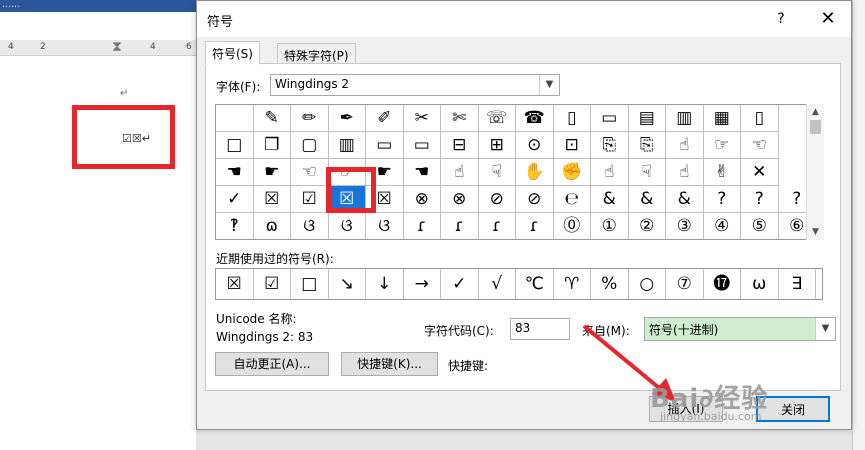 This screenshot has width=865, height=450. Describe the element at coordinates (272, 145) in the screenshot. I see `symbol-cell: ❐` at that location.